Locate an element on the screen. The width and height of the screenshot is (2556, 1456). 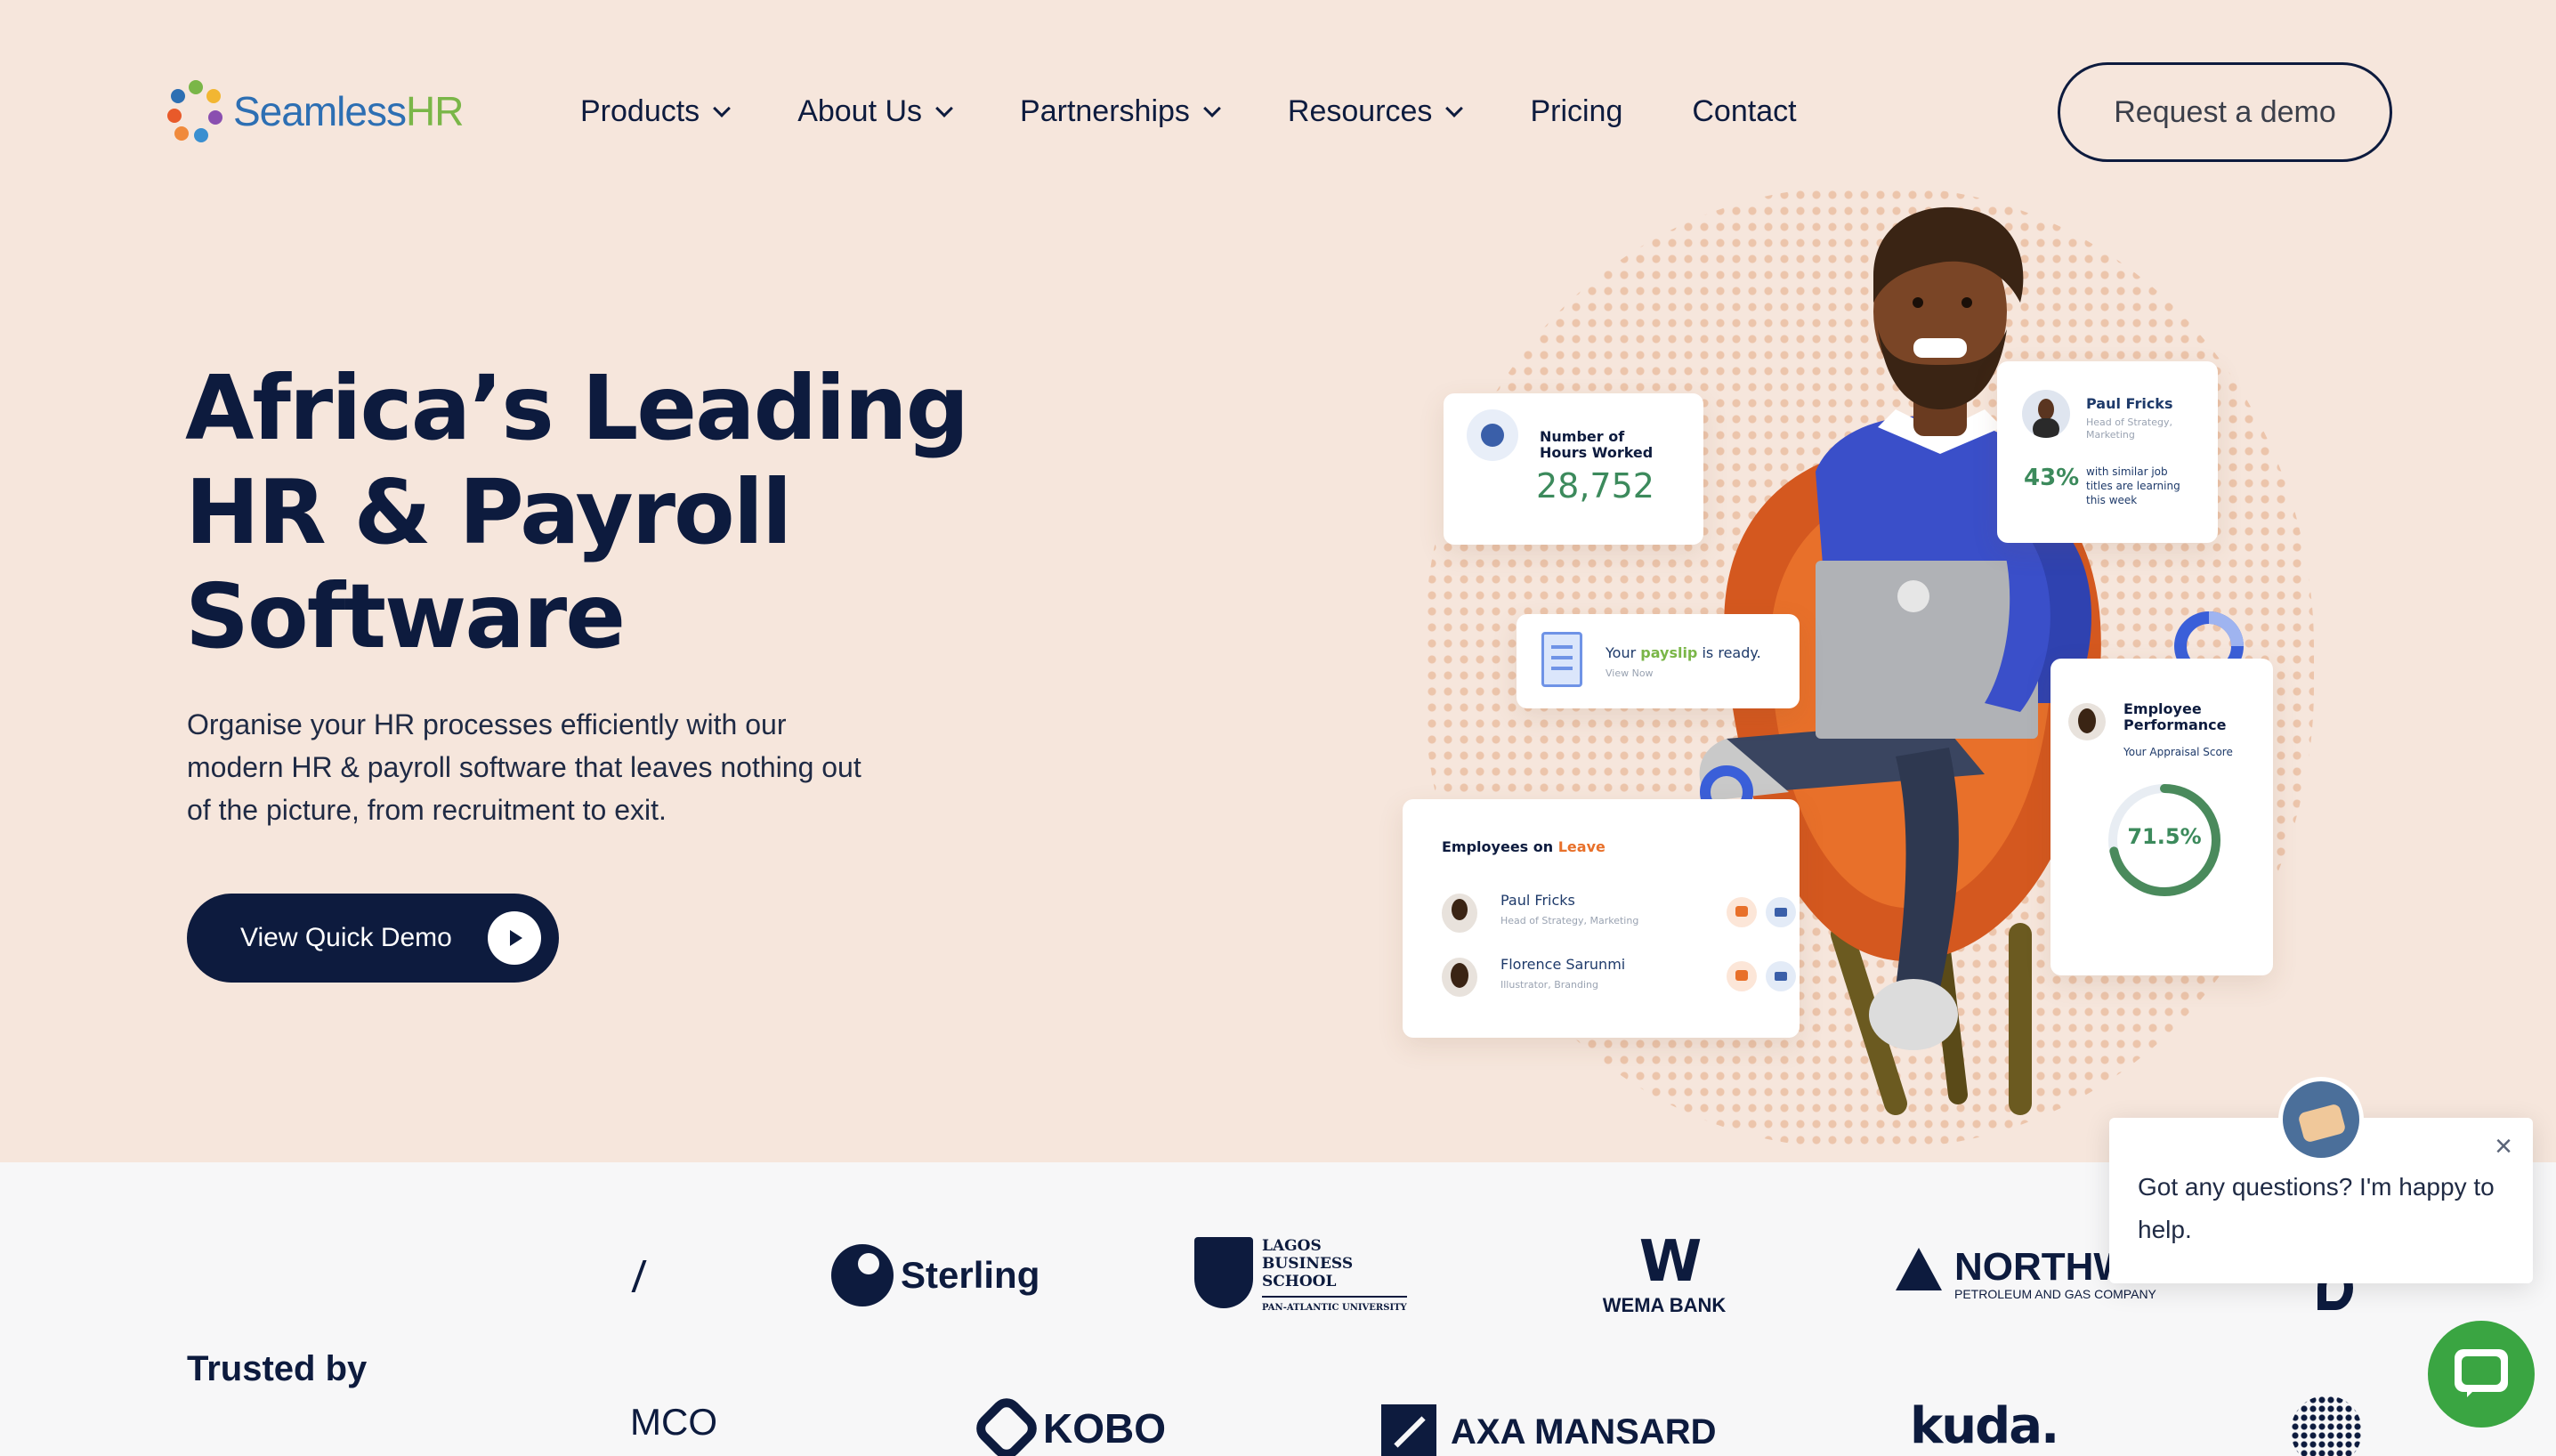
appraisal-score: 71.5% is located at coordinates (2164, 836).